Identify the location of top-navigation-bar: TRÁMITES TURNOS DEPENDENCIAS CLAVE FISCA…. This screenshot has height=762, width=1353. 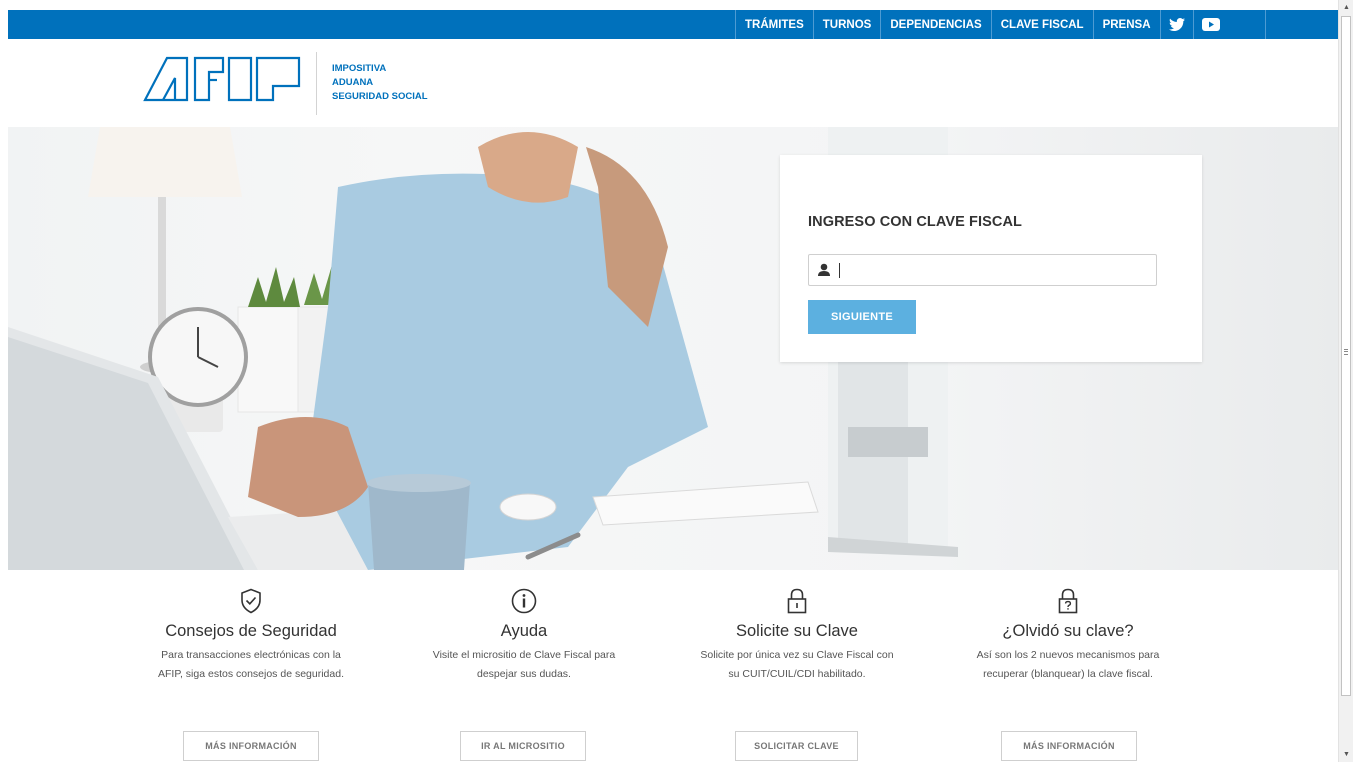
(673, 24).